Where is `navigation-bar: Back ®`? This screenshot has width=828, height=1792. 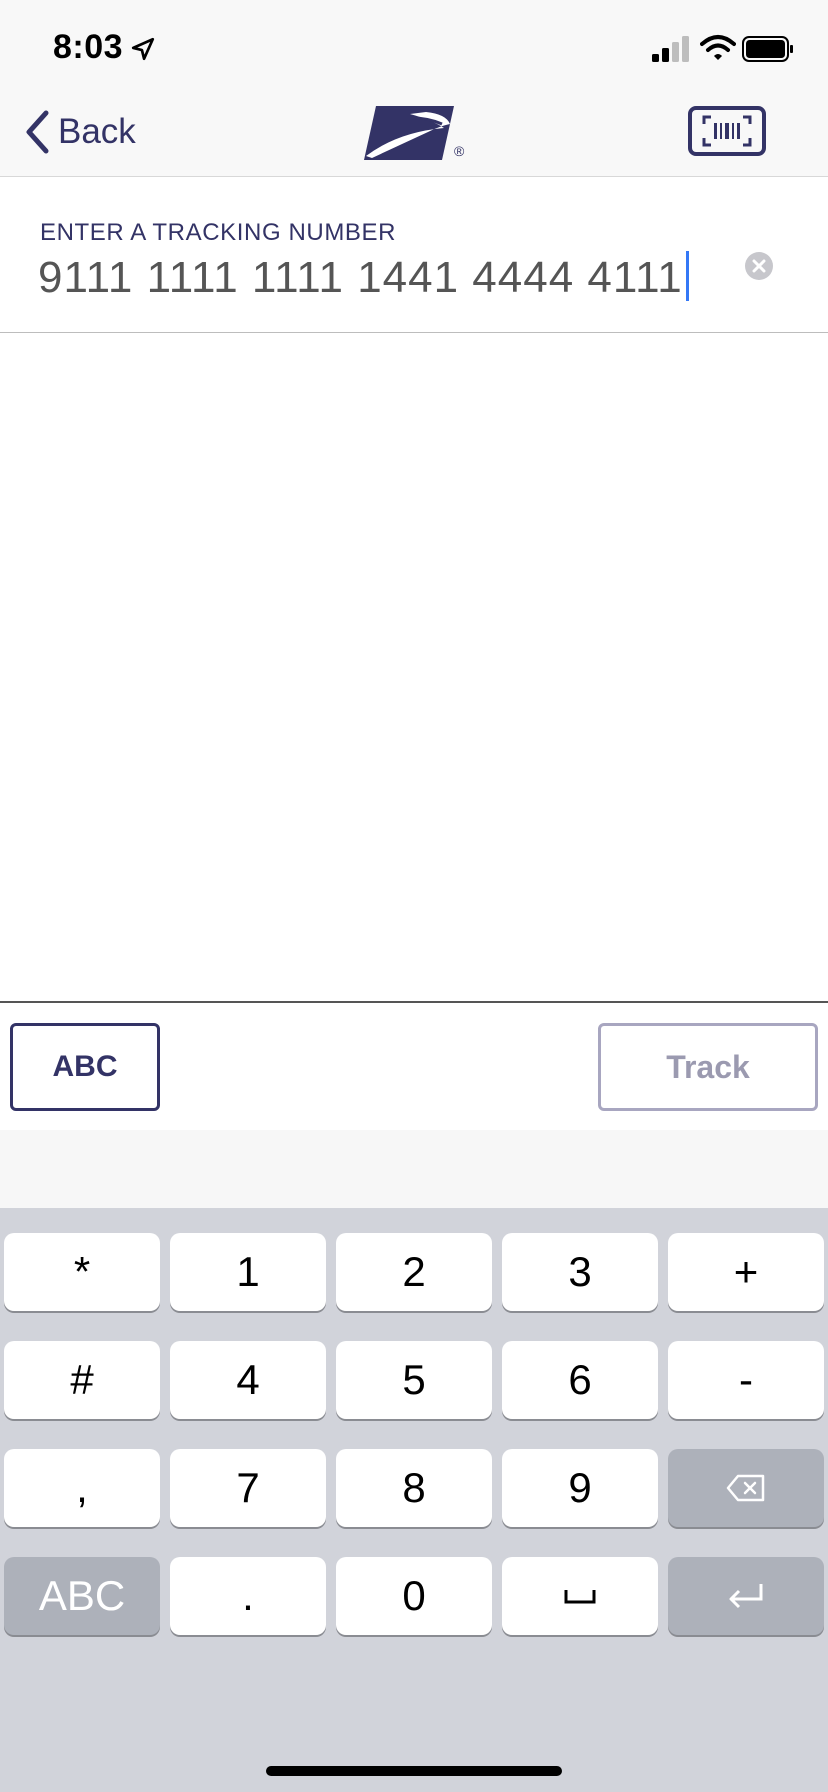
navigation-bar: Back ® is located at coordinates (414, 138).